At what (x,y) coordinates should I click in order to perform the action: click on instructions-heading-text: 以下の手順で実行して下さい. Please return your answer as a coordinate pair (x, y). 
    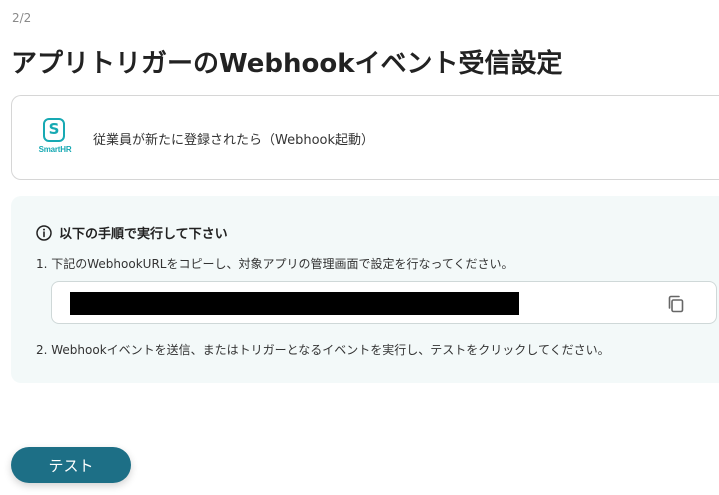
    Looking at the image, I should click on (143, 234).